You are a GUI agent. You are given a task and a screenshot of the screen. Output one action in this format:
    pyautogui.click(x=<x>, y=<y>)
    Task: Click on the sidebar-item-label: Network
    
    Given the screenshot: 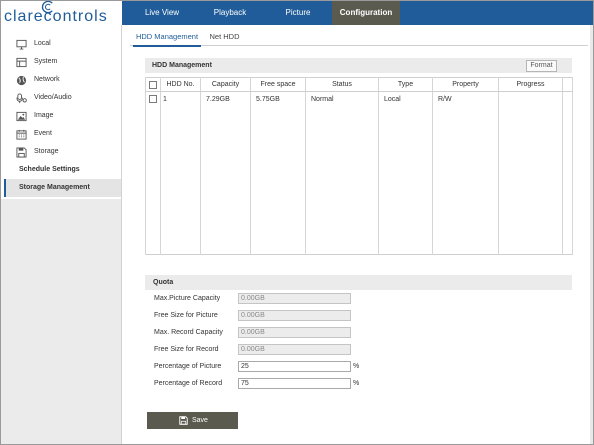 What is the action you would take?
    pyautogui.click(x=47, y=79)
    